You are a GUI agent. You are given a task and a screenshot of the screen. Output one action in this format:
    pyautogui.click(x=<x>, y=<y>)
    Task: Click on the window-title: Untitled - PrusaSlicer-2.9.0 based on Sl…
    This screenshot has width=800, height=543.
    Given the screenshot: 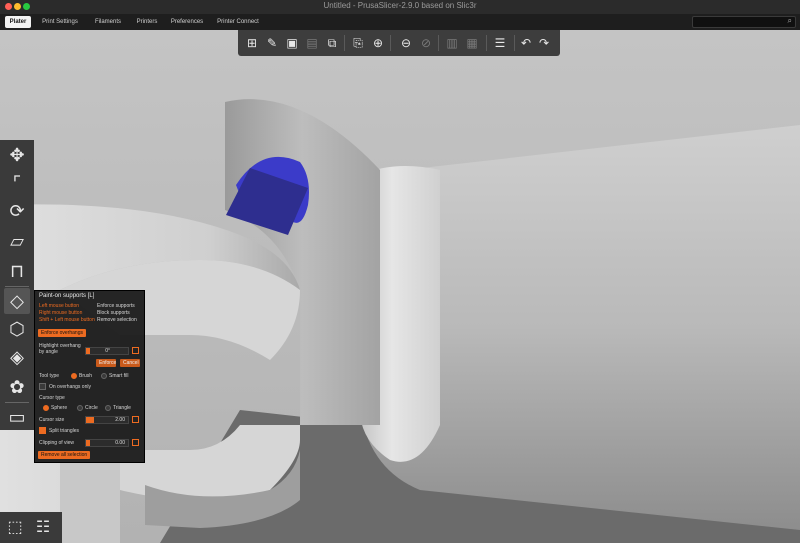 What is the action you would take?
    pyautogui.click(x=400, y=5)
    